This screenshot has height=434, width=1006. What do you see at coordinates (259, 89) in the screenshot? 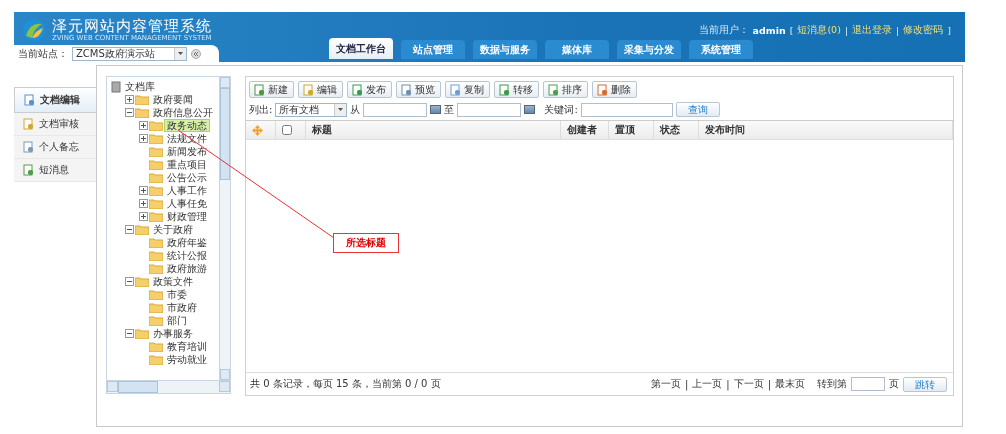
I see `new-document-icon` at bounding box center [259, 89].